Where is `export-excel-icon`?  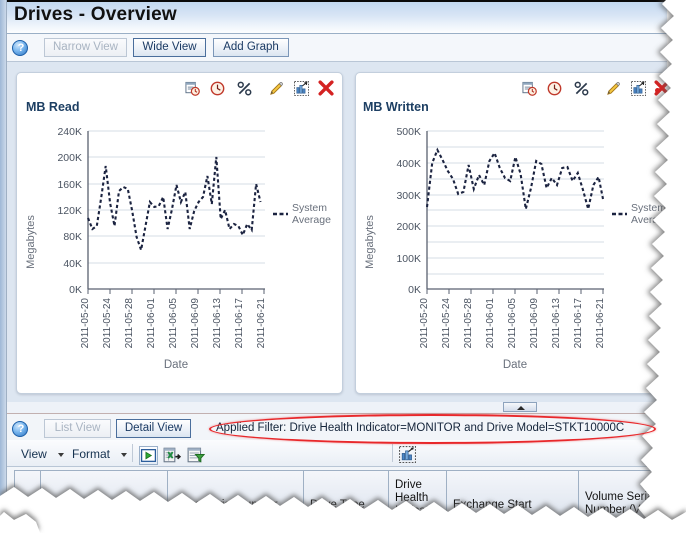 export-excel-icon is located at coordinates (172, 455).